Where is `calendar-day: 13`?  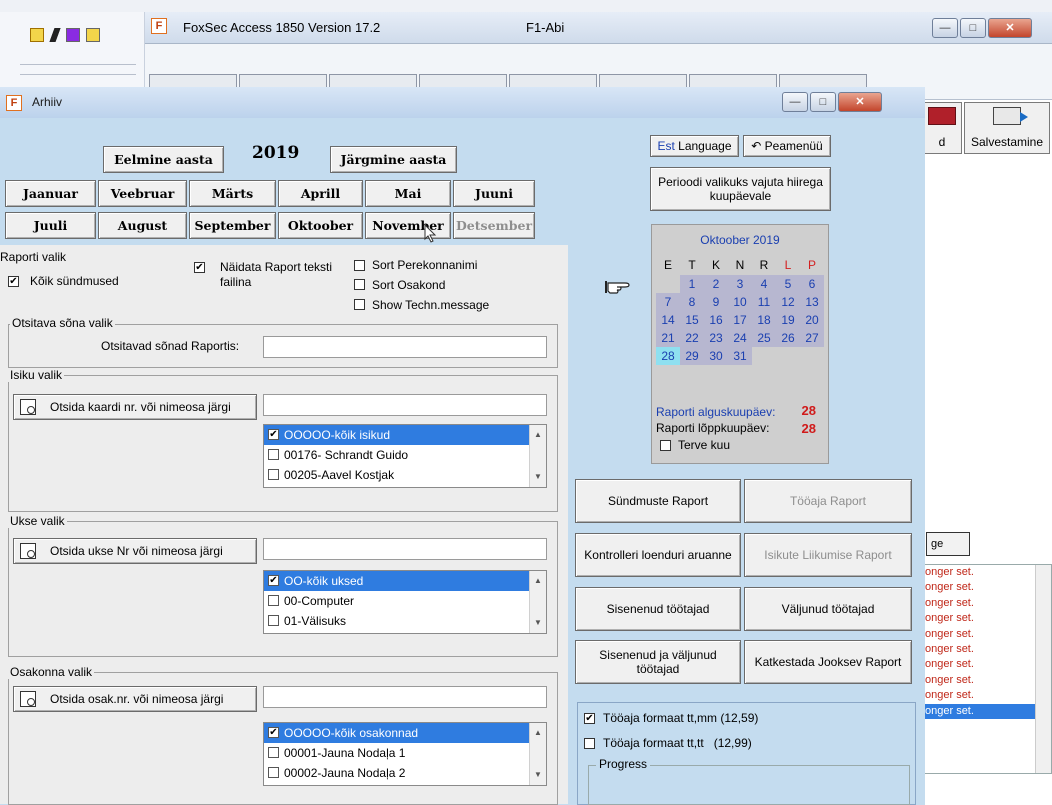
calendar-day: 13 is located at coordinates (812, 302).